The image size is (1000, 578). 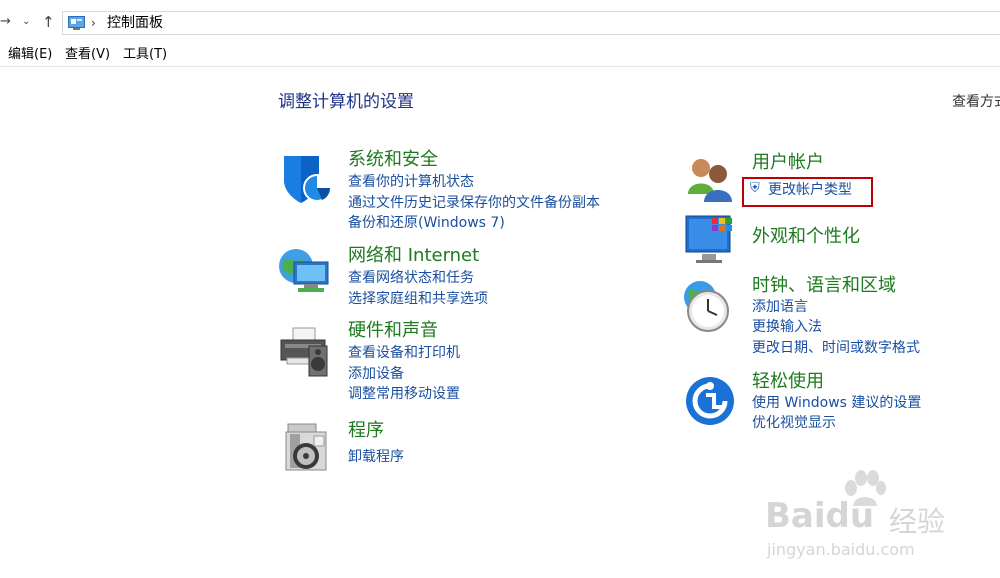 What do you see at coordinates (376, 457) in the screenshot?
I see `link-uninstall-program: 卸载程序` at bounding box center [376, 457].